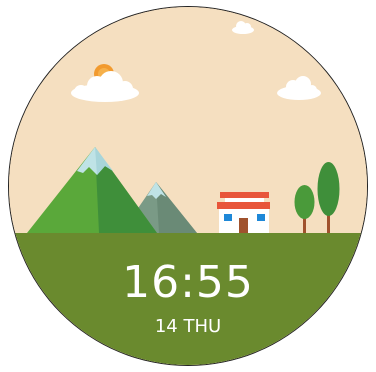 This screenshot has width=376, height=372. I want to click on time-display: 16:55, so click(188, 282).